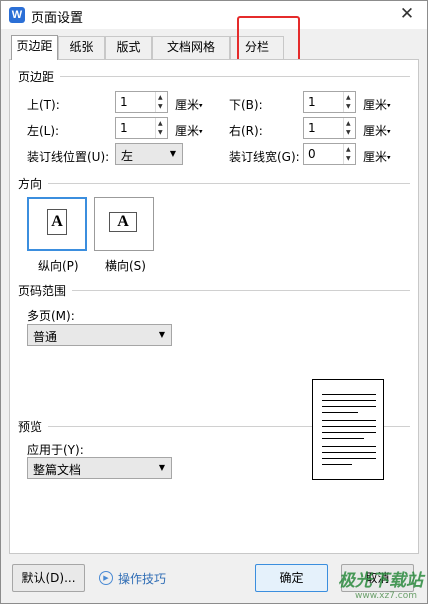 The width and height of the screenshot is (428, 604). What do you see at coordinates (57, 18) in the screenshot?
I see `dialog-title: 页面设置` at bounding box center [57, 18].